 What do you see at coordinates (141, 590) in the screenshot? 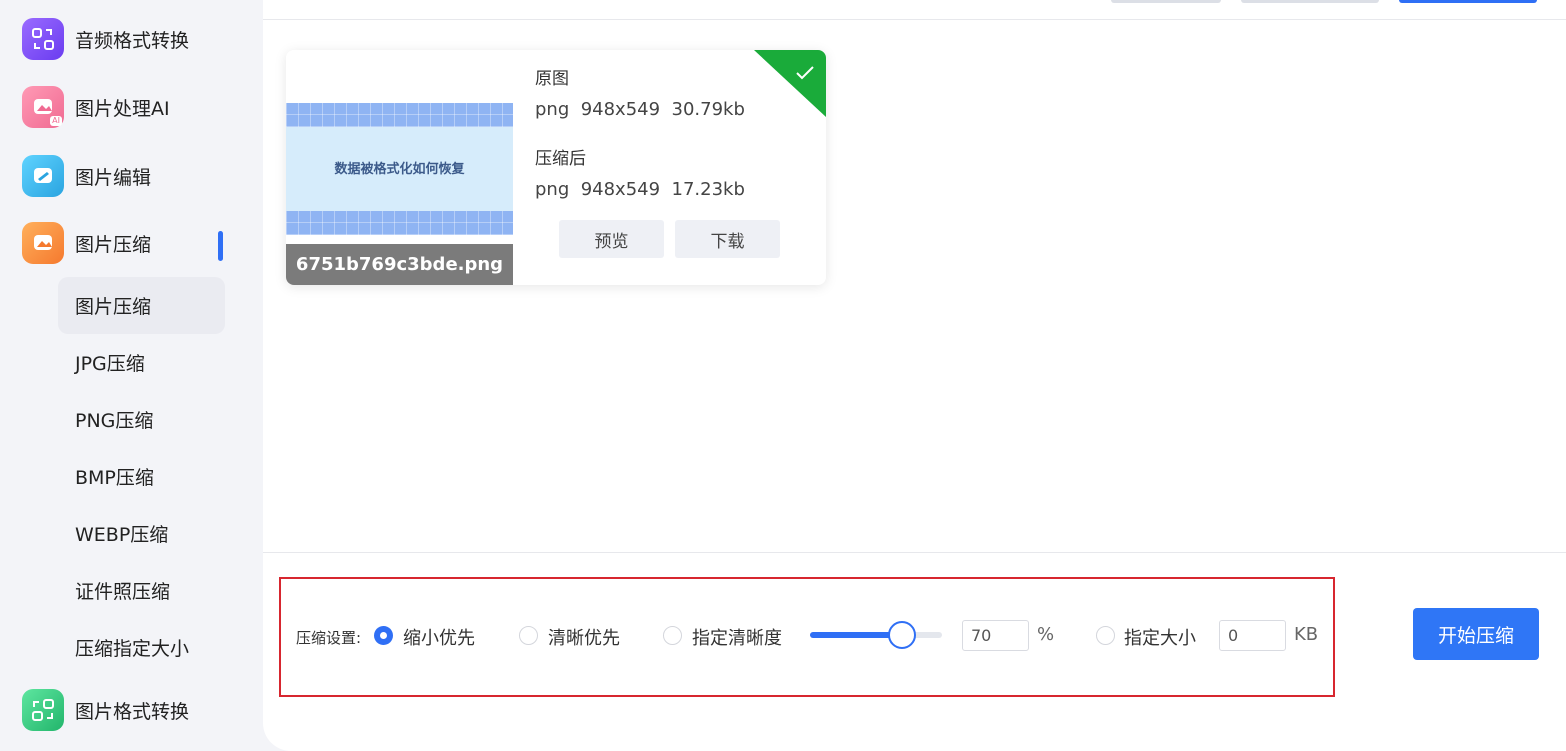
I see `sub-item-id-photo-compress: 证件照压缩` at bounding box center [141, 590].